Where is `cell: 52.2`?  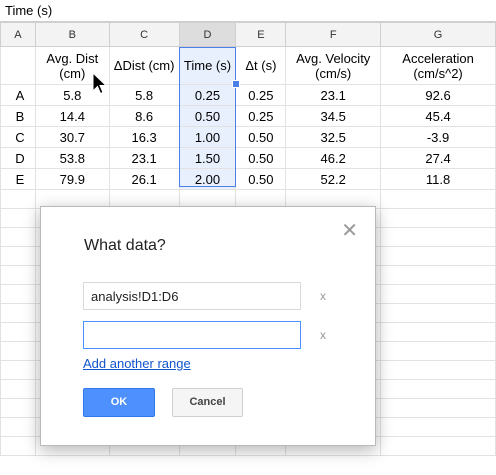 cell: 52.2 is located at coordinates (333, 179).